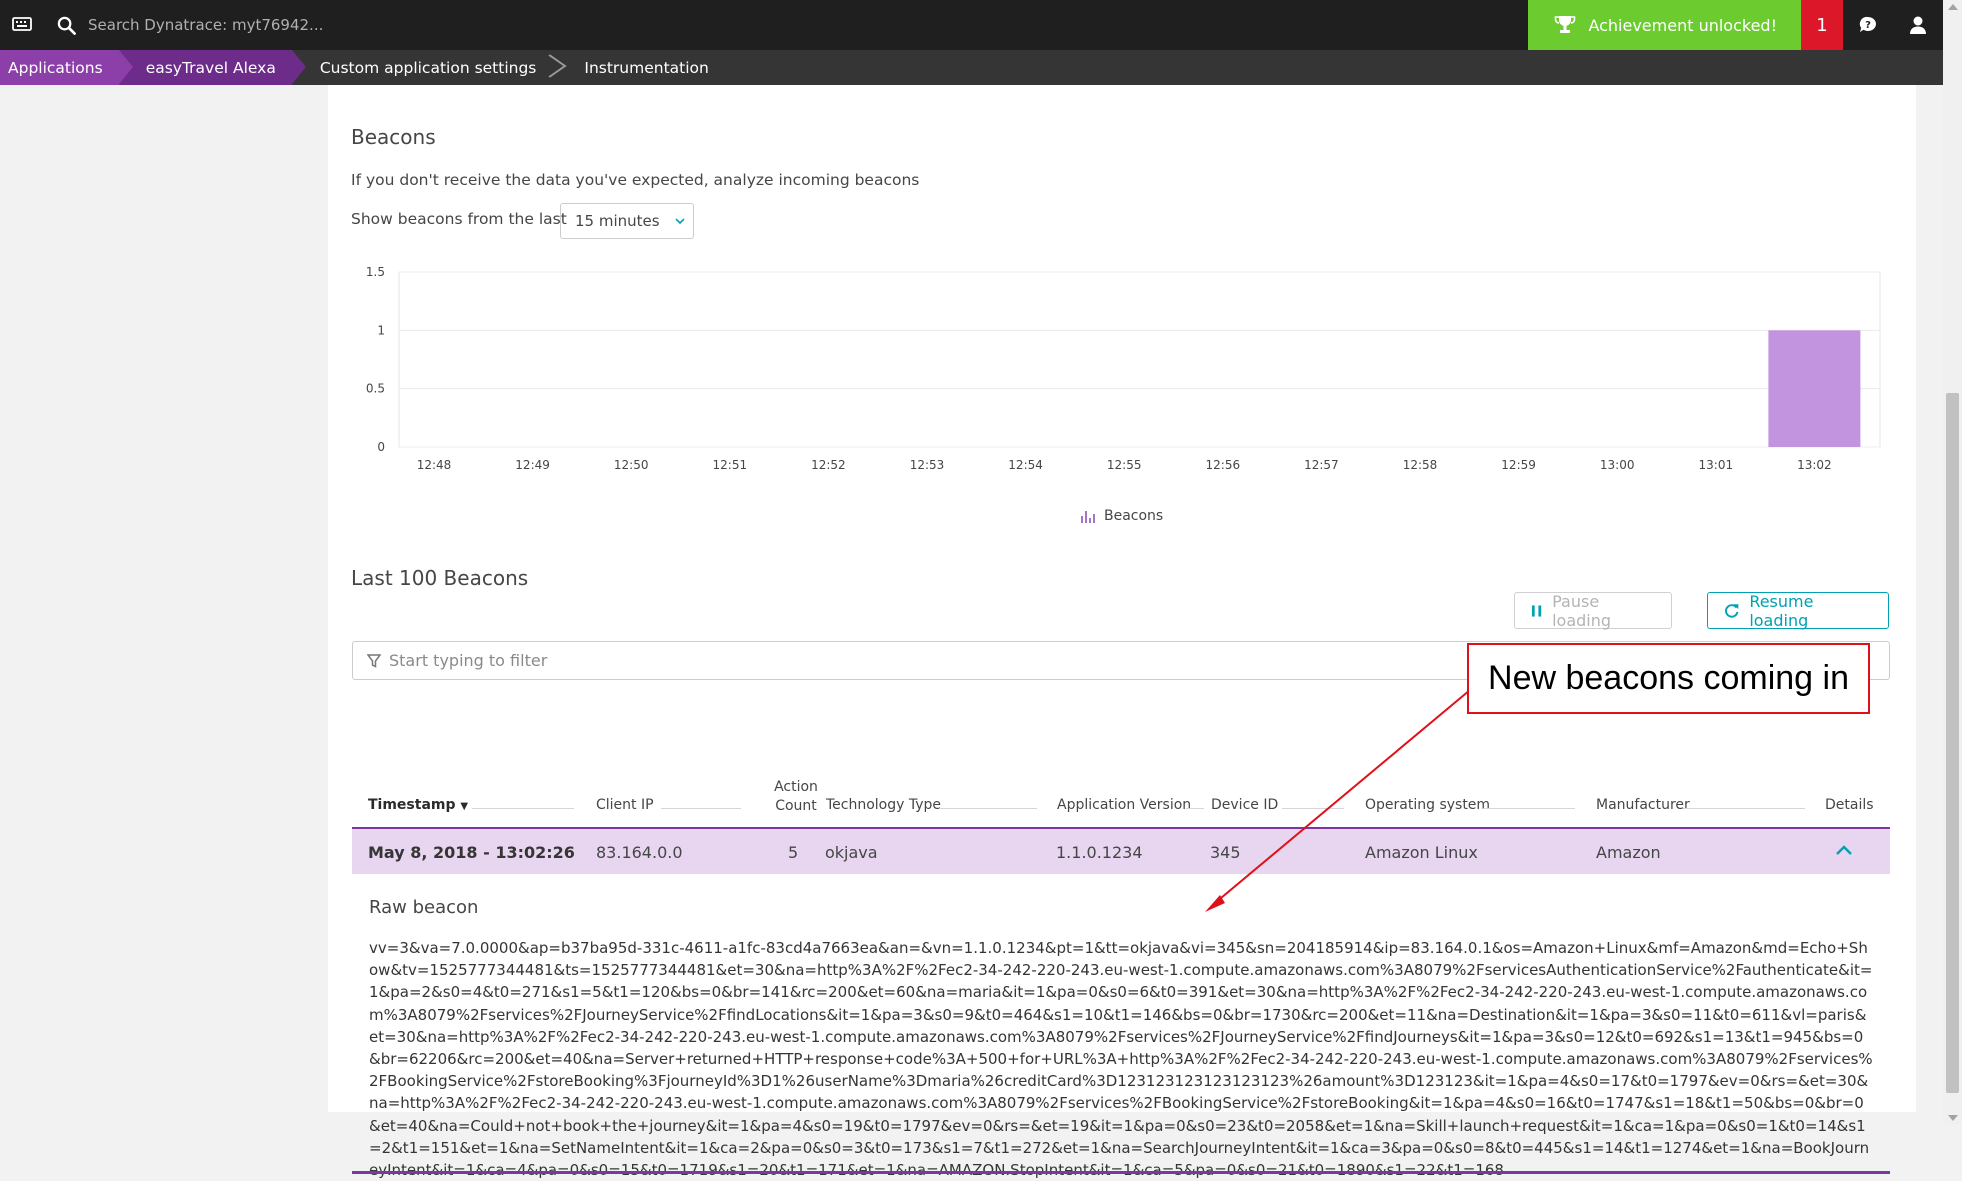 The image size is (1962, 1181). I want to click on annotation-callout: New beacons coming in, so click(1668, 678).